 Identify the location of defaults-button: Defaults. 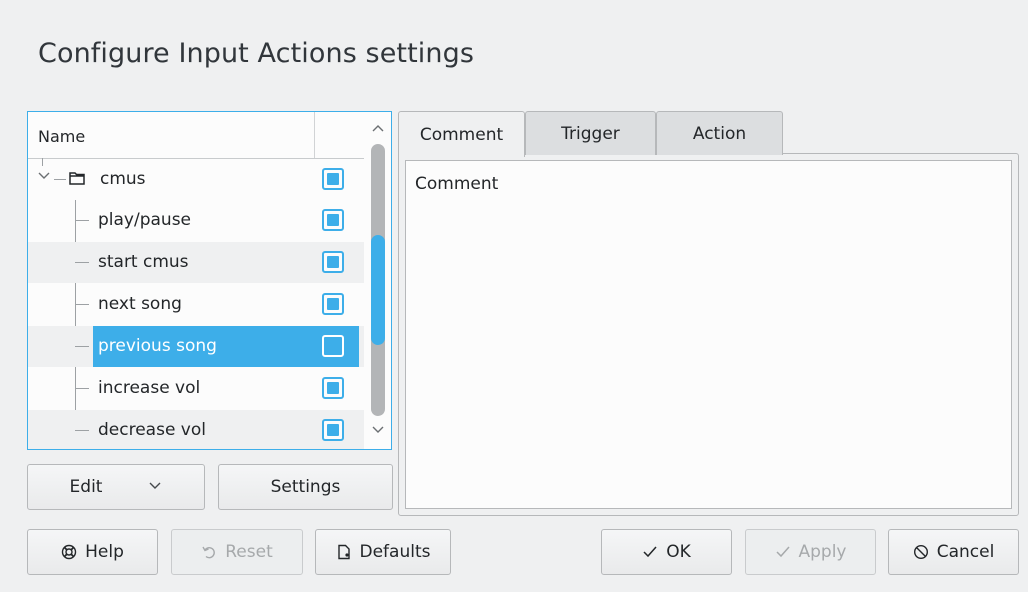
(383, 552).